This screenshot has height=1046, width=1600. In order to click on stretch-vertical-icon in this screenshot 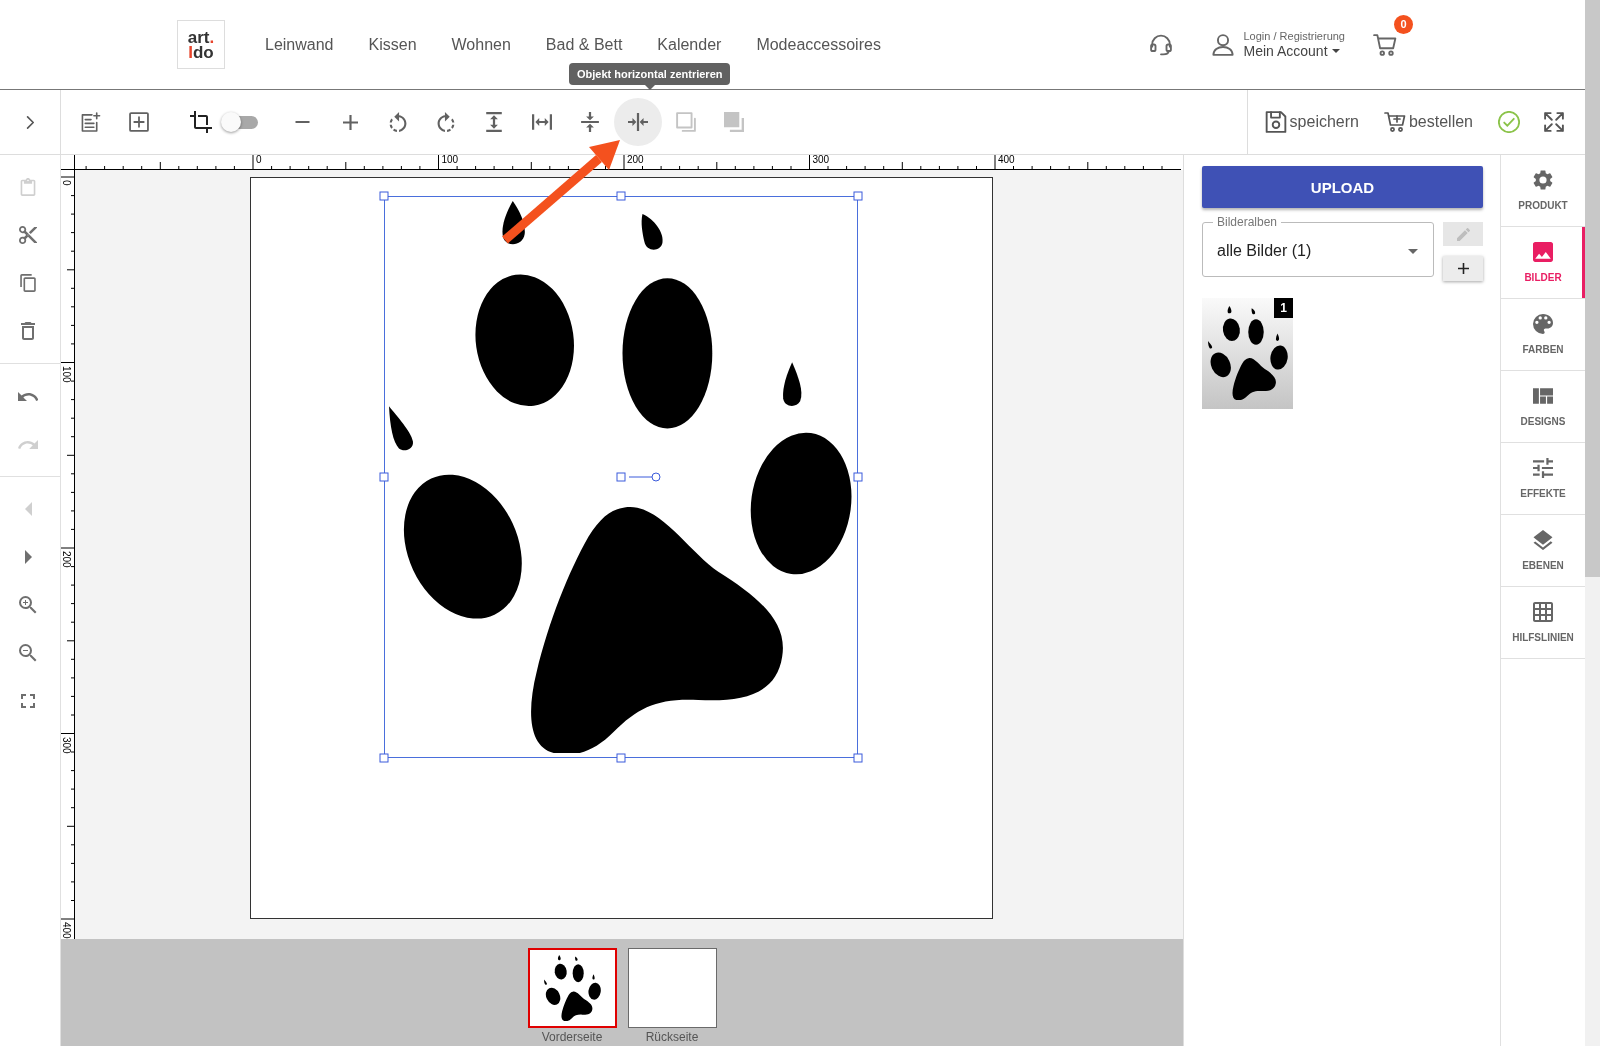, I will do `click(494, 122)`.